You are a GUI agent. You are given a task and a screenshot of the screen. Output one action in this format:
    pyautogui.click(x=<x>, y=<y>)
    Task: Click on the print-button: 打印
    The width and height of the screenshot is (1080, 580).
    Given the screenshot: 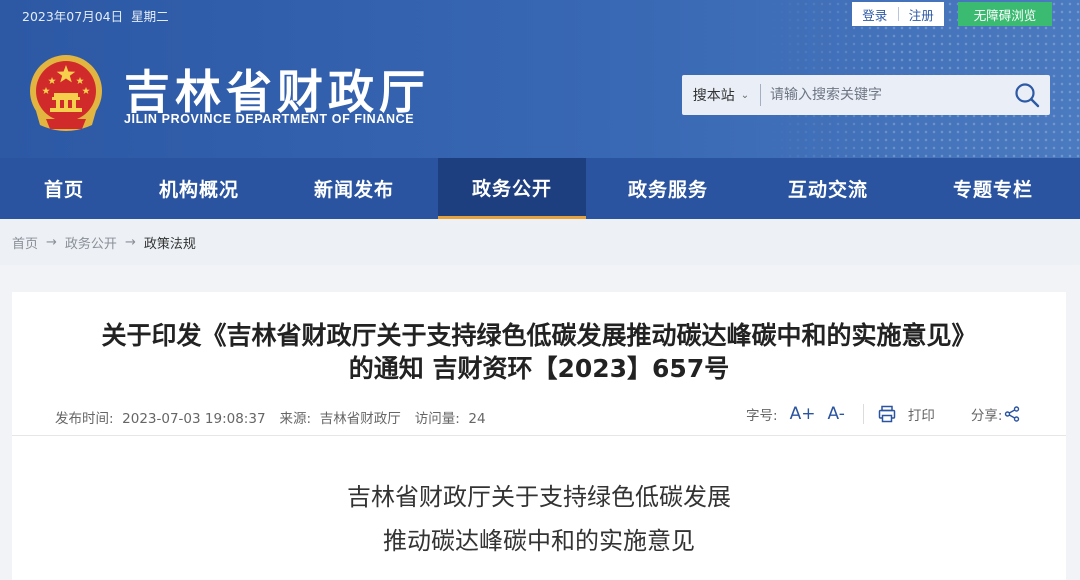 What is the action you would take?
    pyautogui.click(x=906, y=414)
    